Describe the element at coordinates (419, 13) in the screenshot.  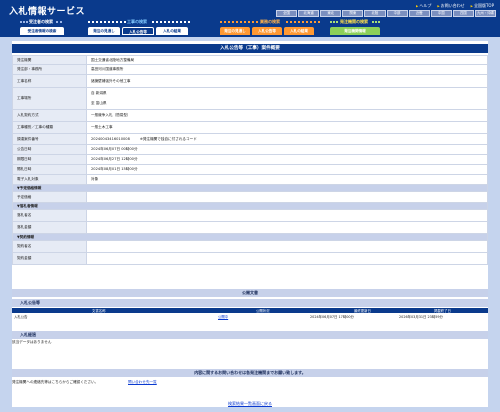
I see `region-kinki: 近畿` at that location.